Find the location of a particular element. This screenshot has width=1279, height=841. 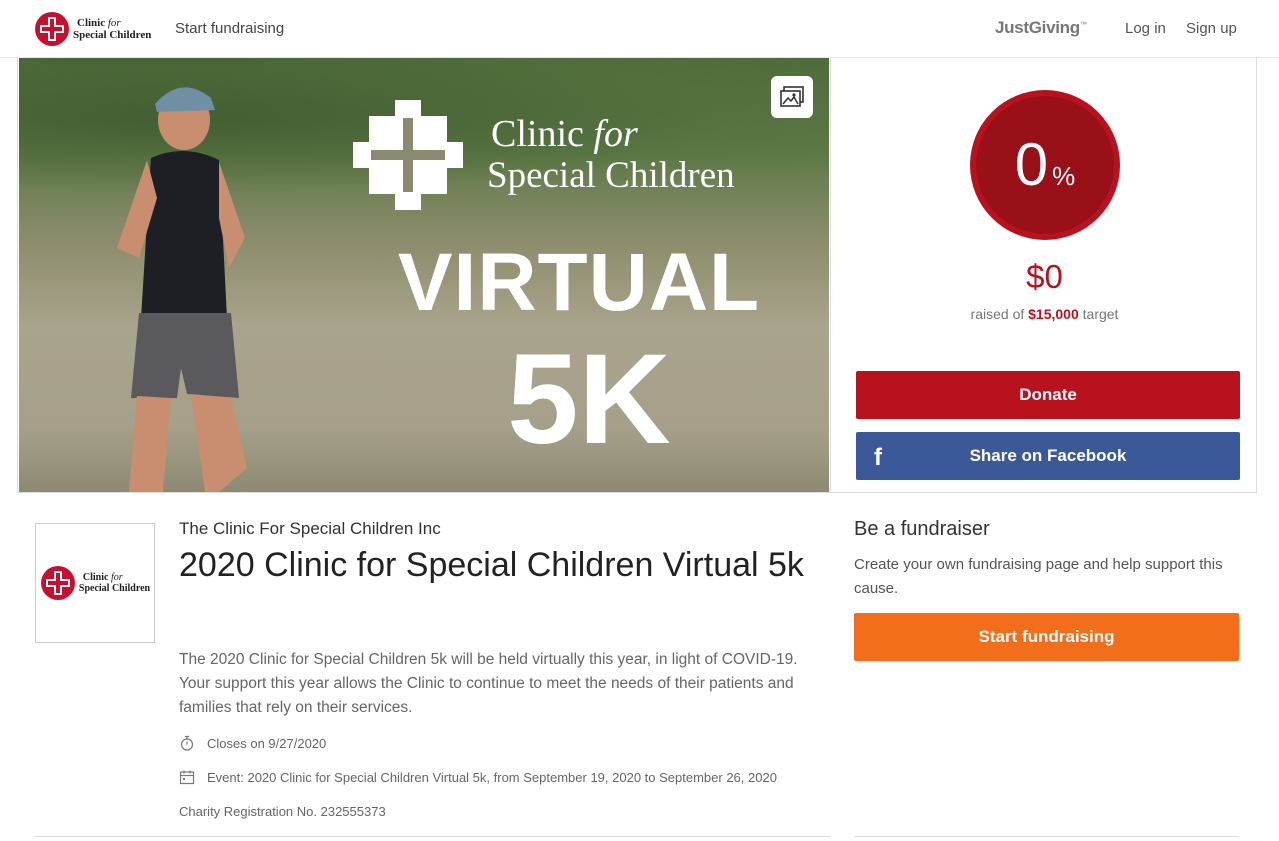

runner-figure is located at coordinates (182, 289).